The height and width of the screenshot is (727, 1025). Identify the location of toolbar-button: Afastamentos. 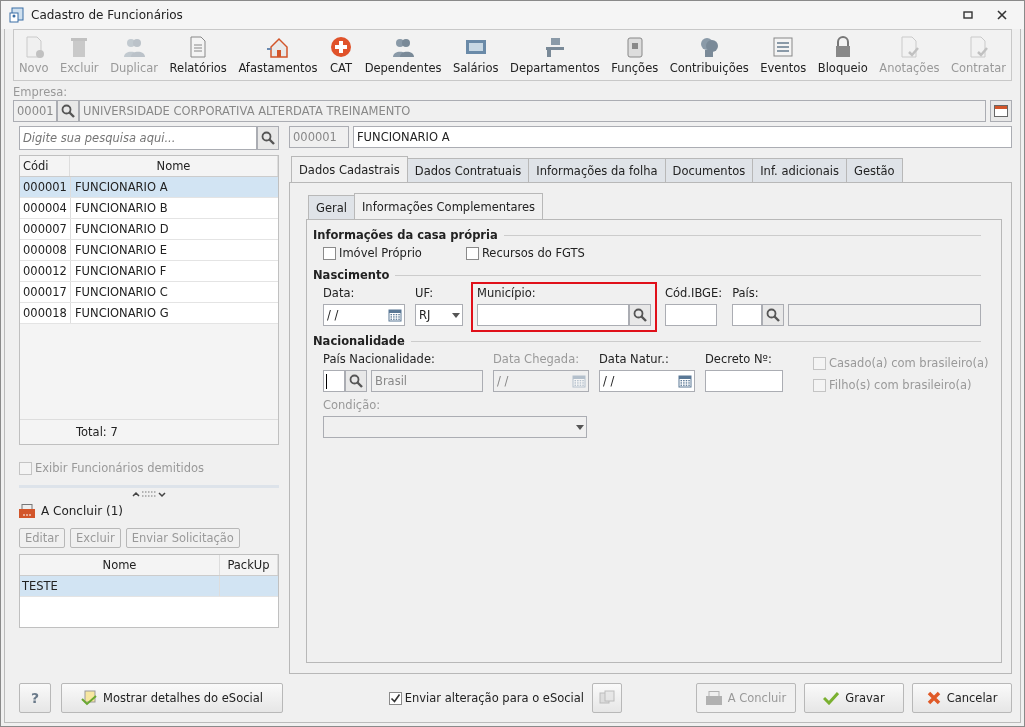
(278, 55).